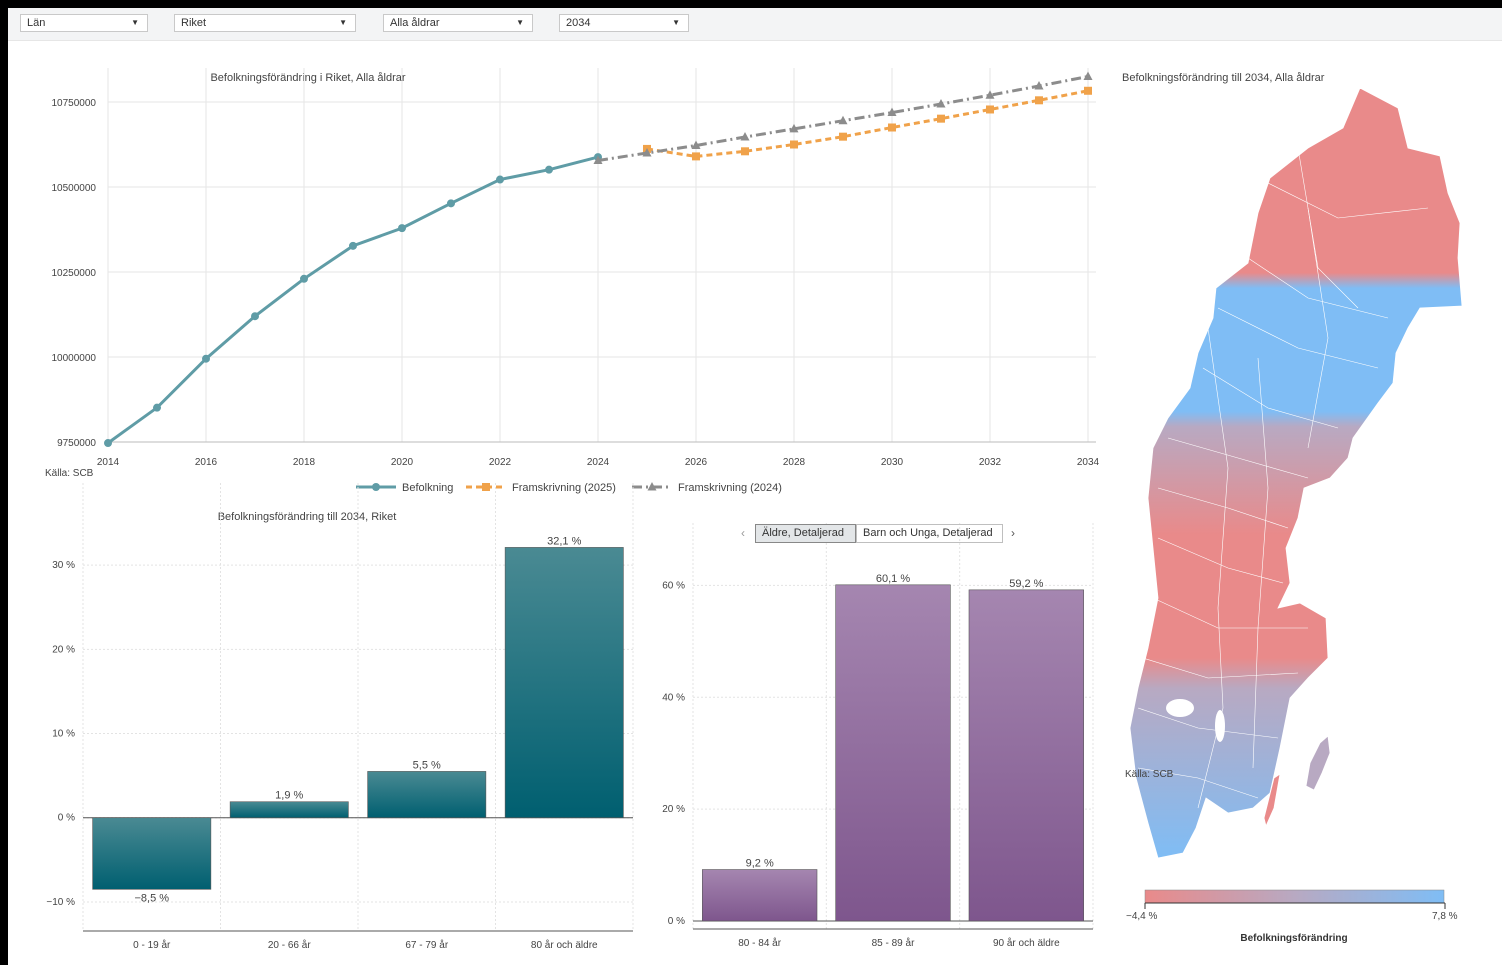 The image size is (1502, 965). What do you see at coordinates (1318, 763) in the screenshot?
I see `gotland-island` at bounding box center [1318, 763].